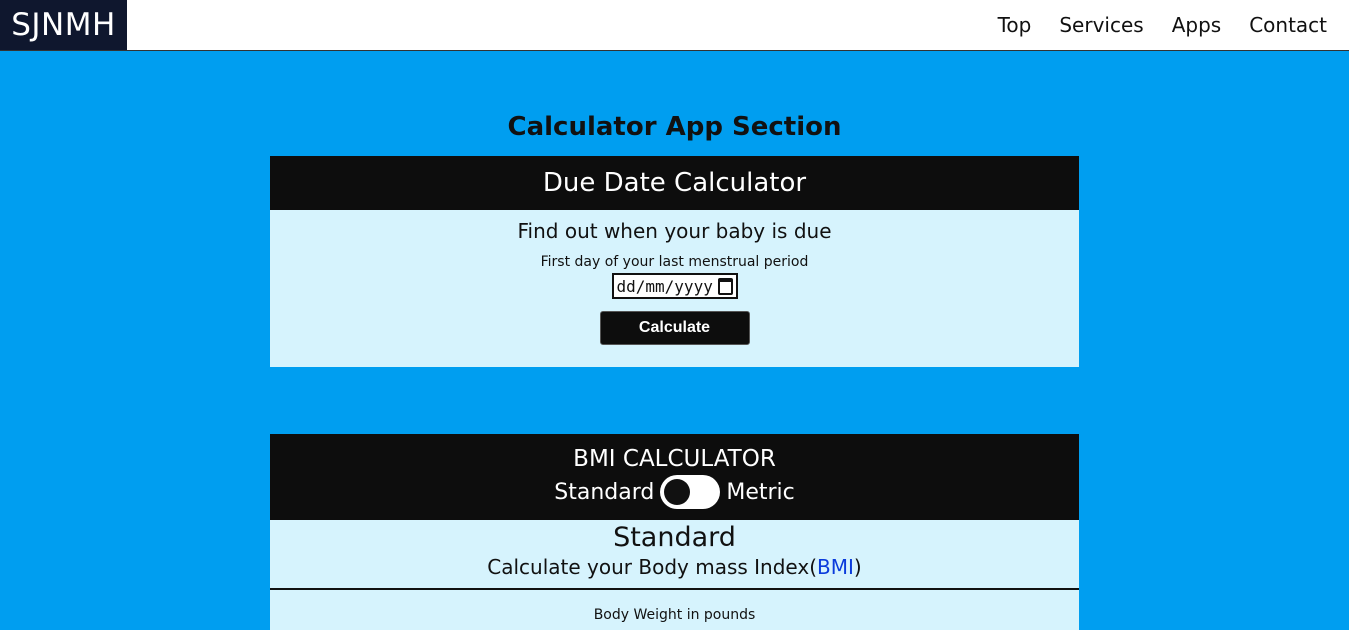  I want to click on main-nav: Top Services Apps Contact, so click(1148, 25).